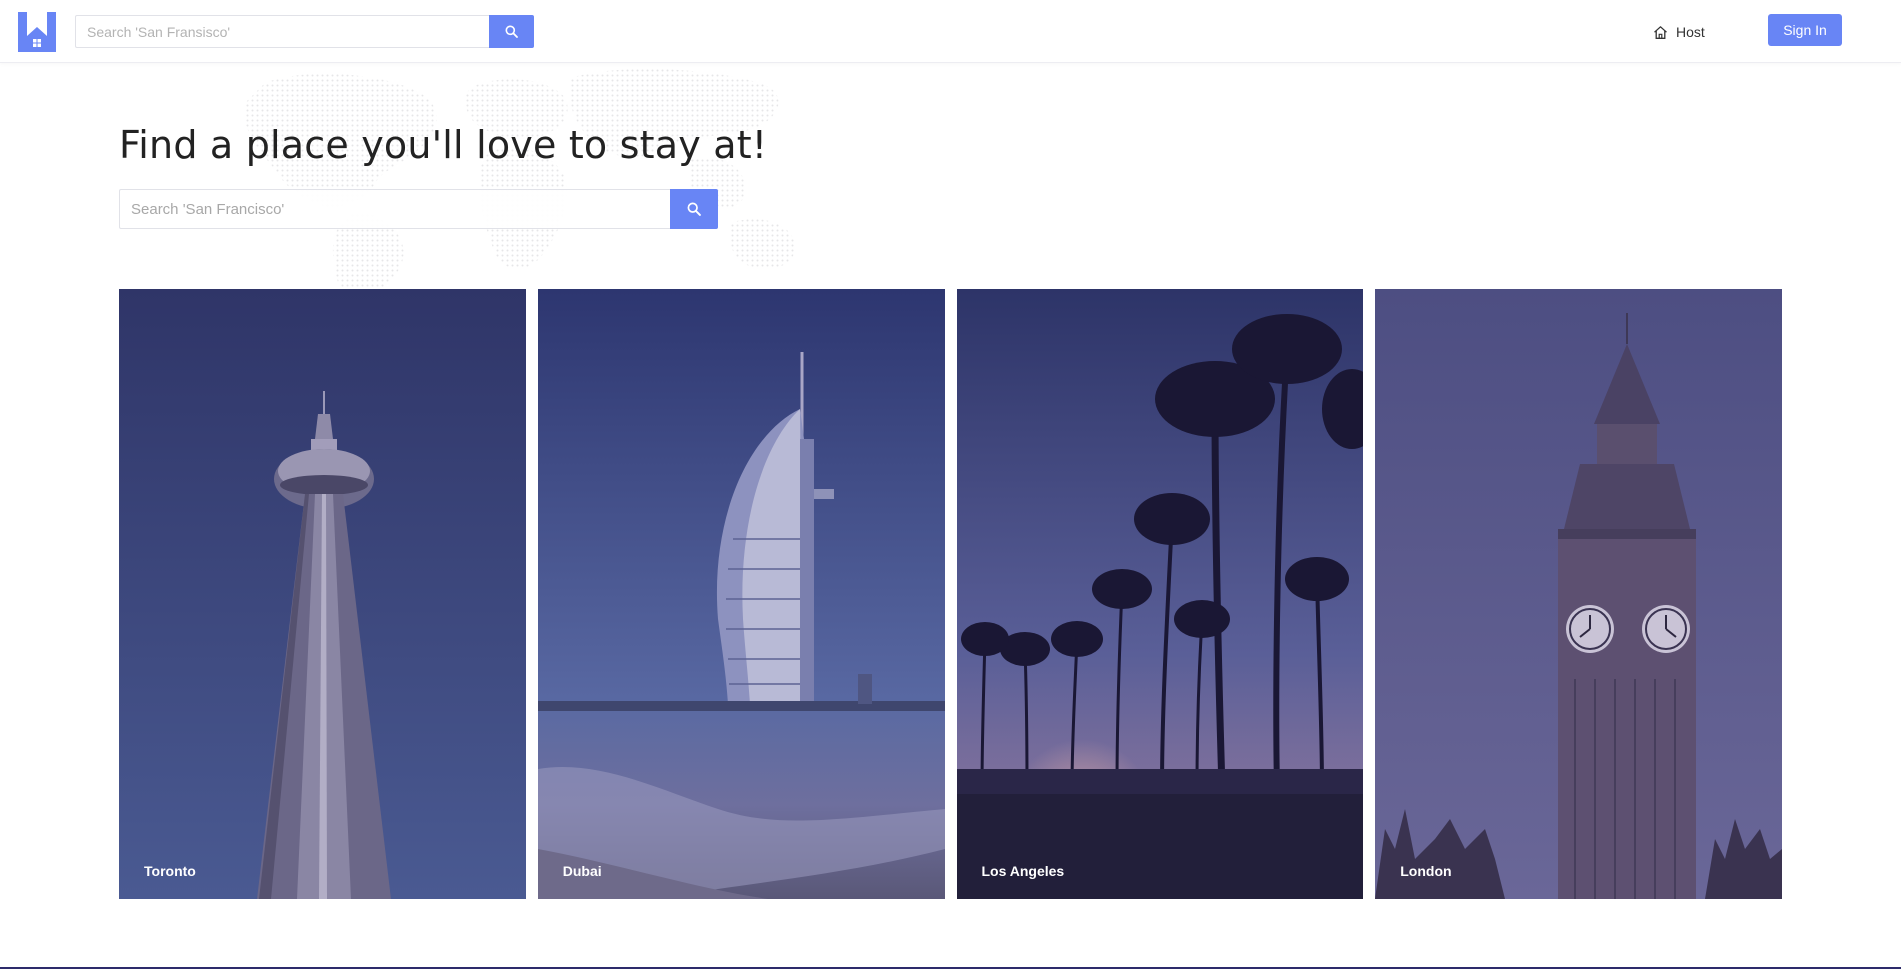 Image resolution: width=1901 pixels, height=969 pixels. I want to click on cn-tower-image, so click(322, 594).